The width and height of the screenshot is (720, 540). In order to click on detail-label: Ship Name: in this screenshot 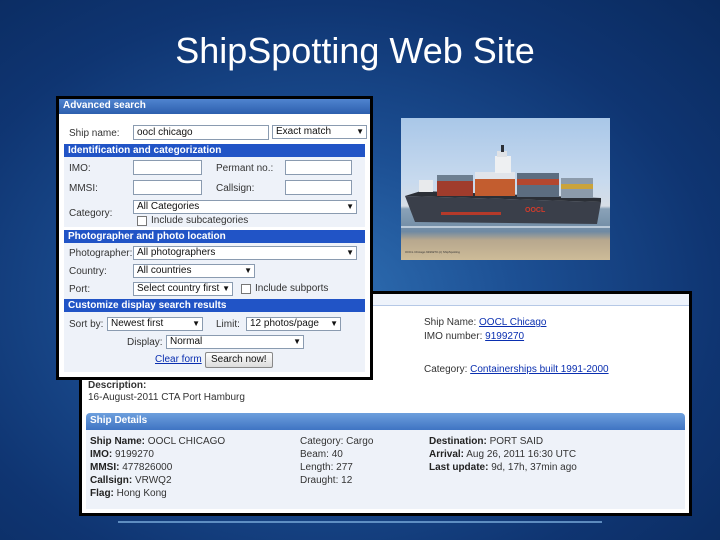, I will do `click(118, 441)`.